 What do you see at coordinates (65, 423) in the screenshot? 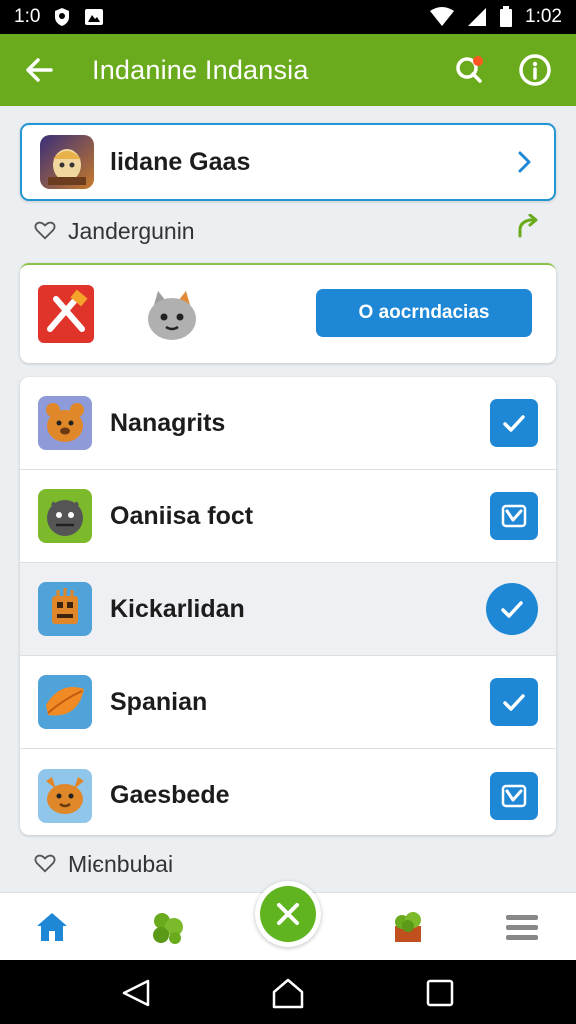
I see `bear-icon` at bounding box center [65, 423].